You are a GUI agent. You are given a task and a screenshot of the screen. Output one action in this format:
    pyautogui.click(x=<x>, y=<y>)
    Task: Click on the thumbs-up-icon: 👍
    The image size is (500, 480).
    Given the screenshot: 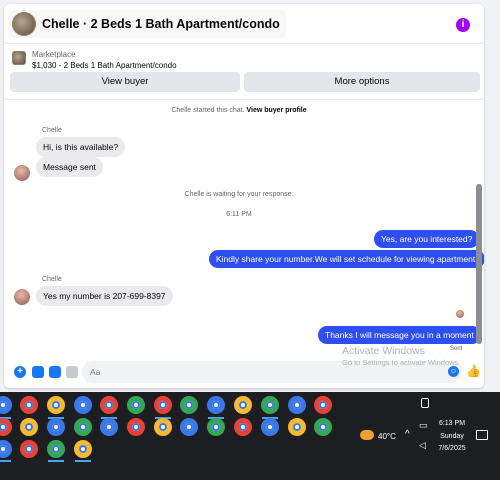 What is the action you would take?
    pyautogui.click(x=473, y=371)
    